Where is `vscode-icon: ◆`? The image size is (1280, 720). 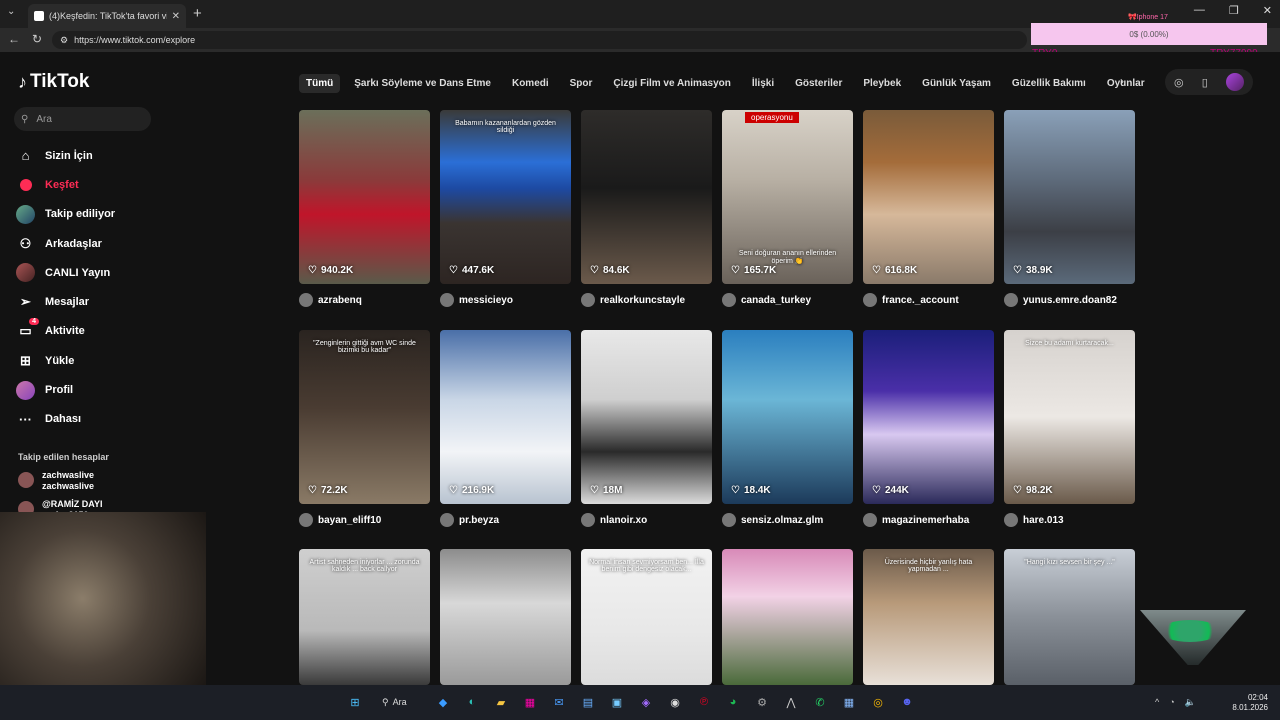
vscode-icon: ◆ is located at coordinates (443, 702).